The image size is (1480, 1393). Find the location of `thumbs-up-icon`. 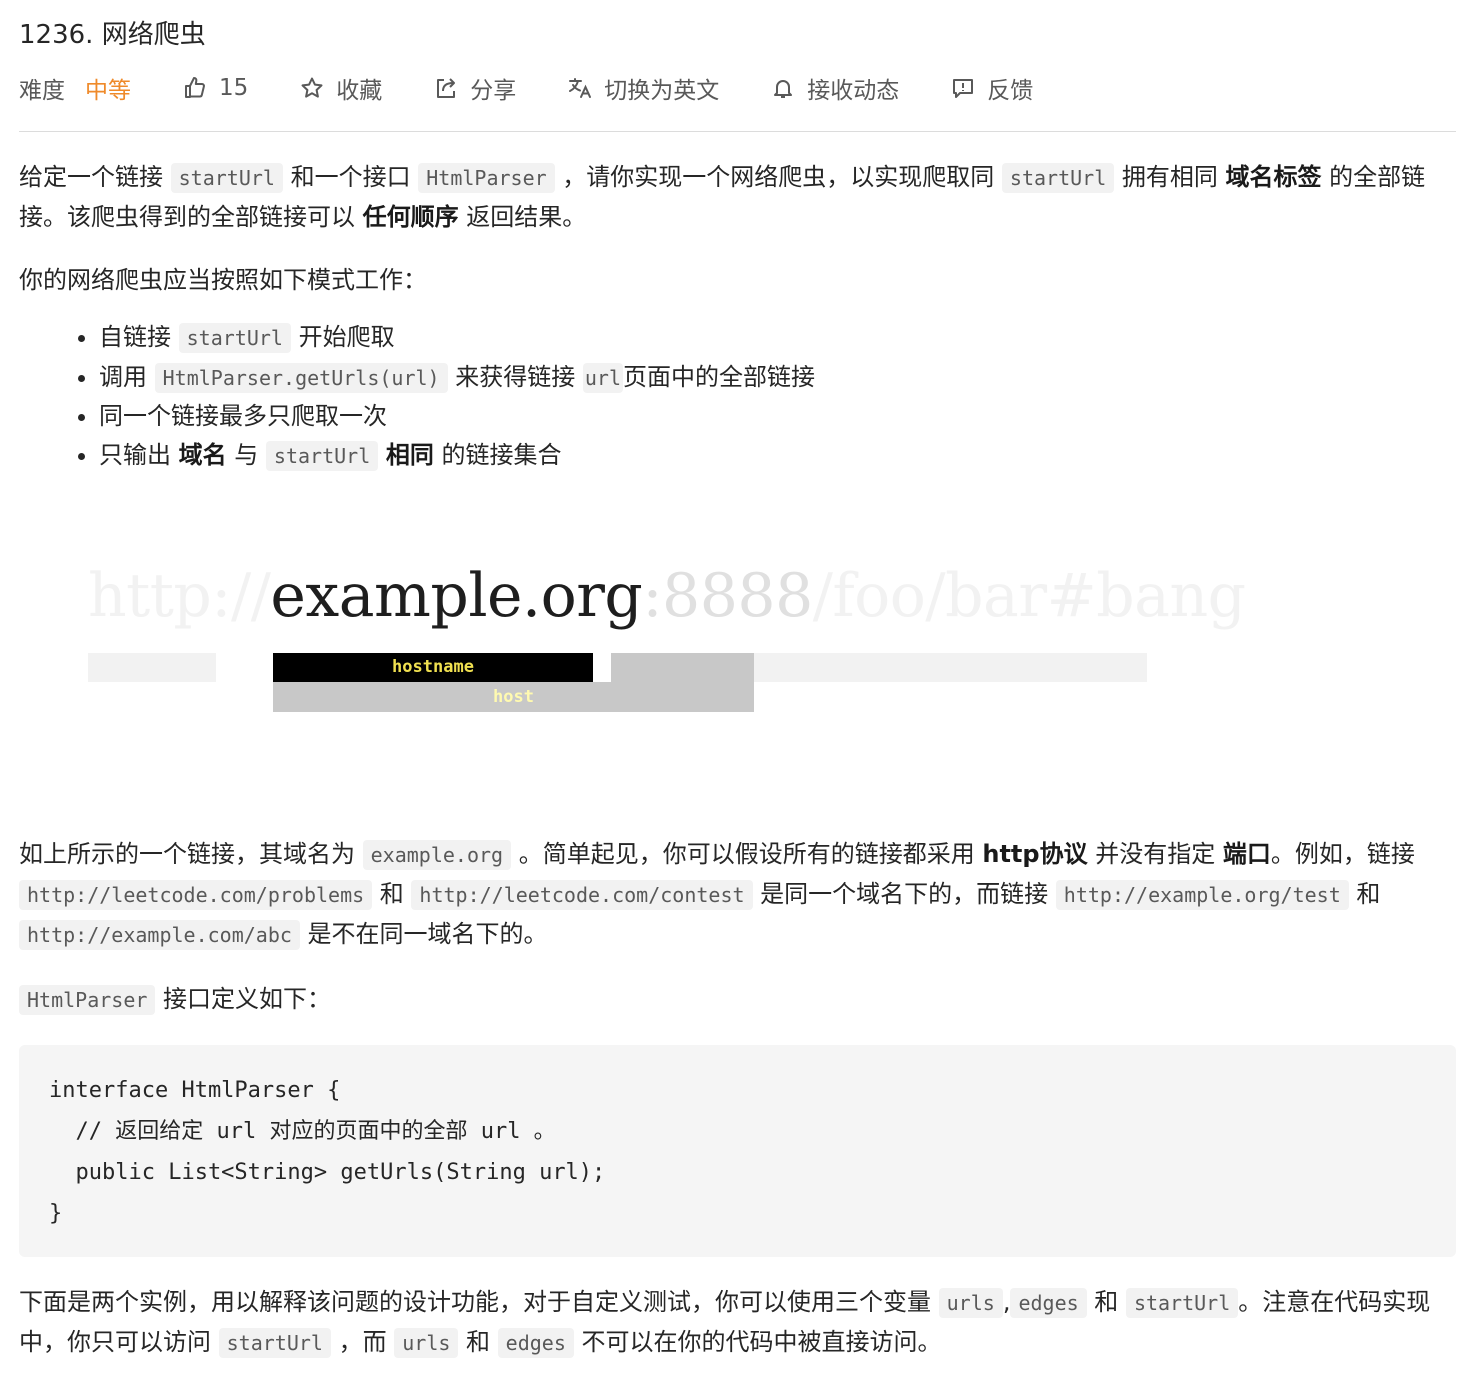

thumbs-up-icon is located at coordinates (195, 88).